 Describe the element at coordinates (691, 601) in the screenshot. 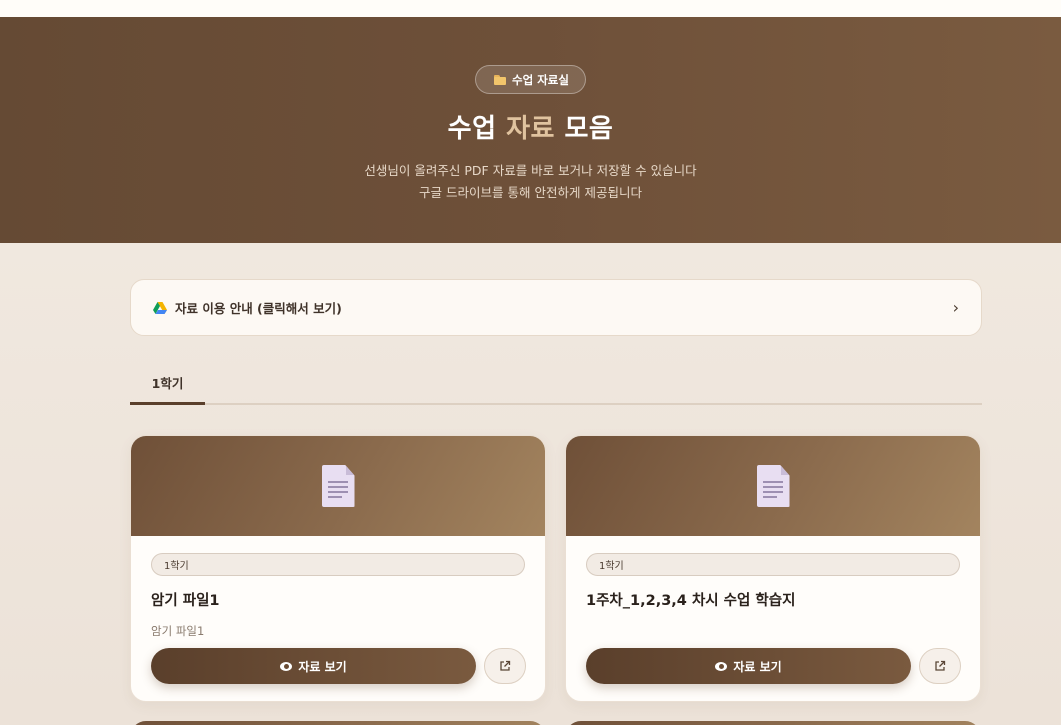

I see `card-title: 1주차_1,2,3,4 차시 수업 학습지` at that location.